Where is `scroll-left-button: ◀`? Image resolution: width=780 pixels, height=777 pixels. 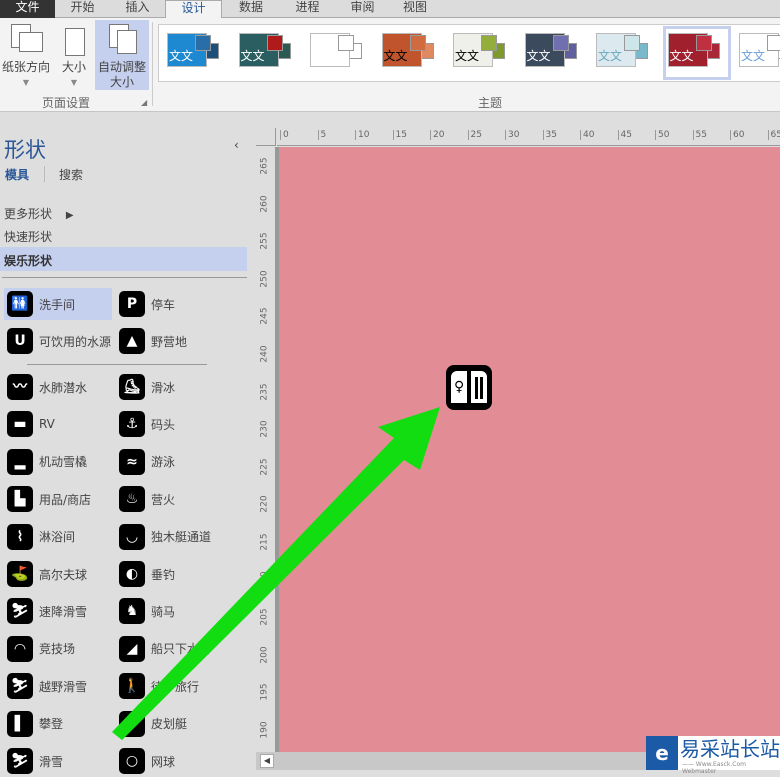
scroll-left-button: ◀ is located at coordinates (267, 761).